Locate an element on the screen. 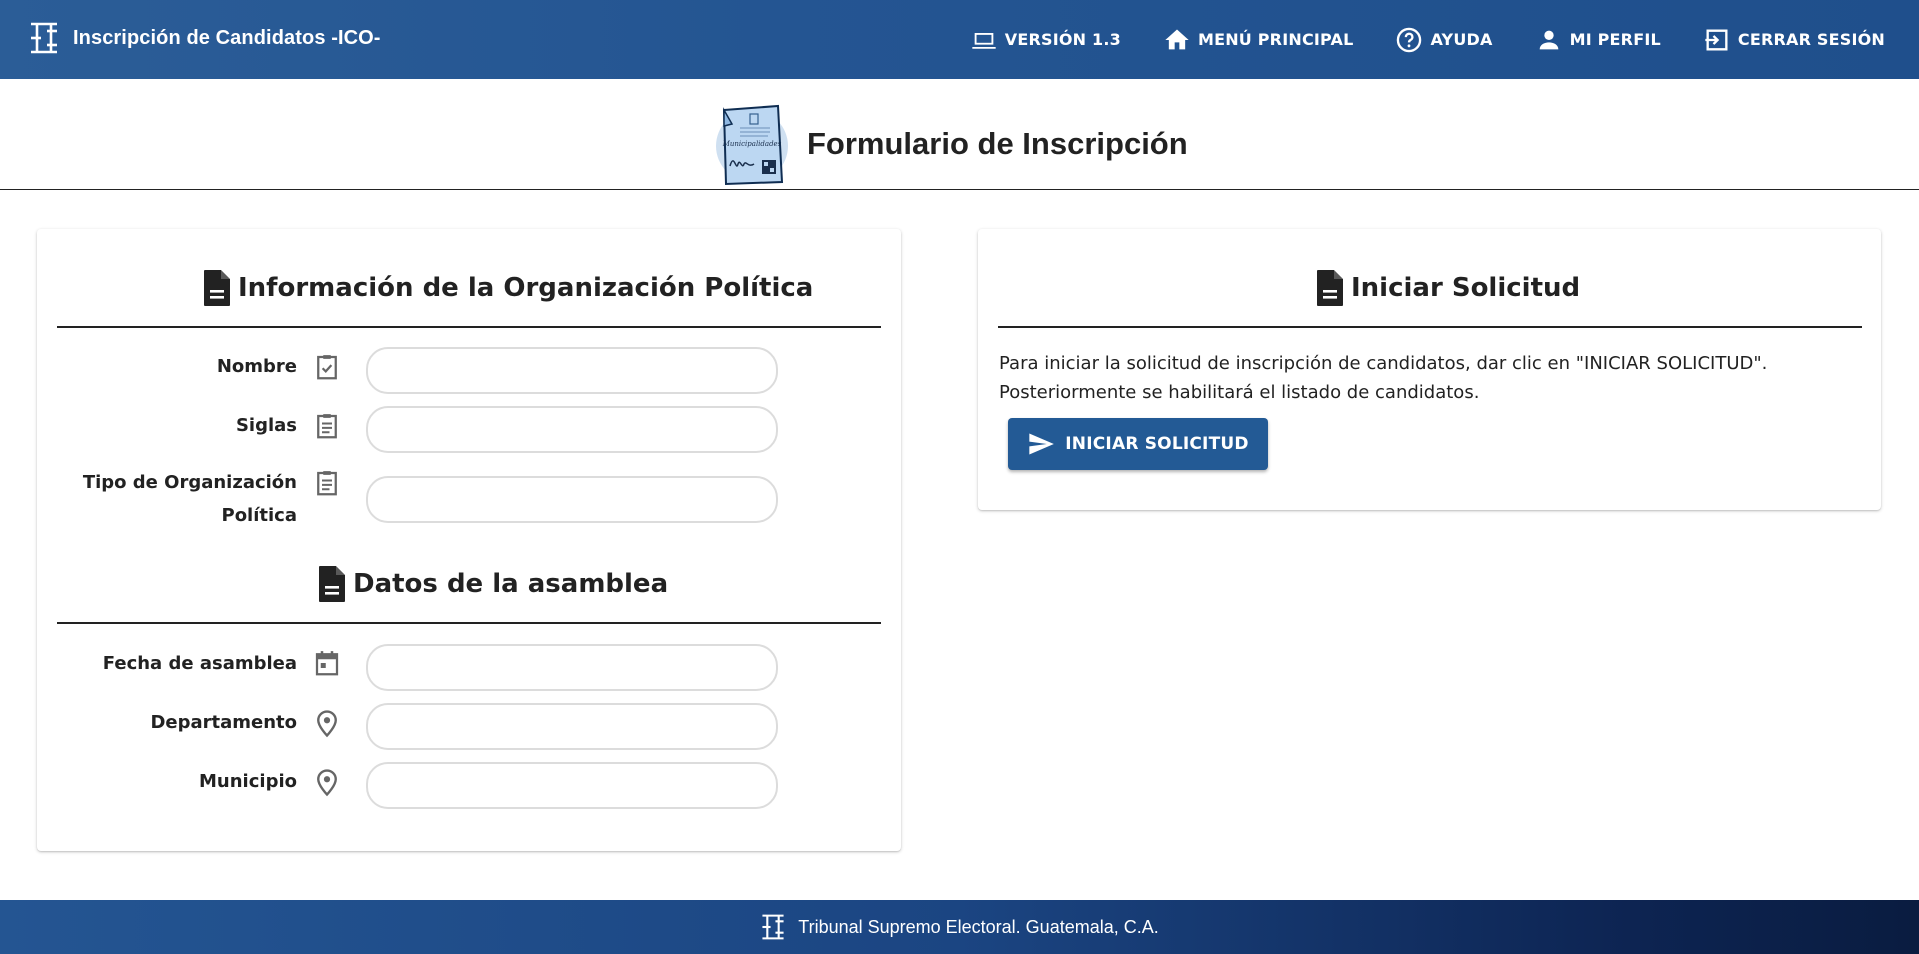 The height and width of the screenshot is (954, 1919). nav-logout-label: CERRAR SESIÓN is located at coordinates (1811, 39).